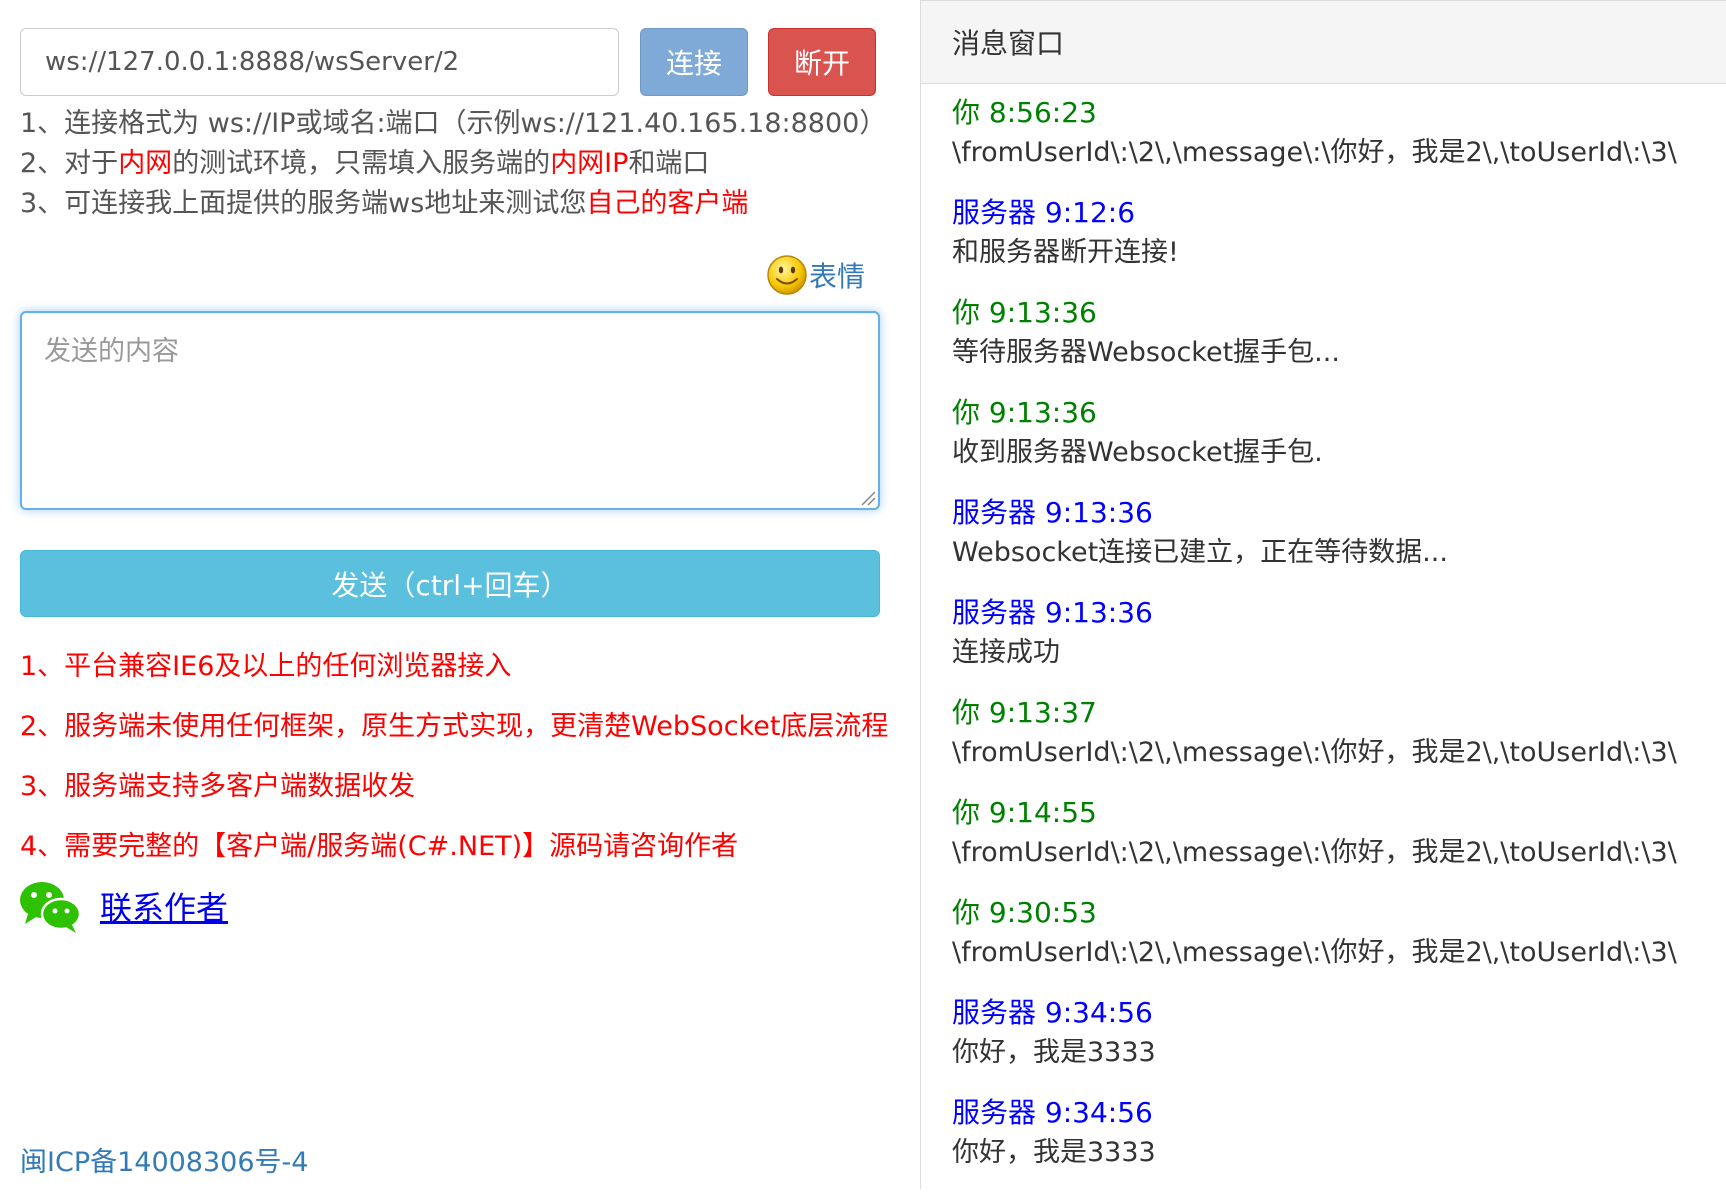 Image resolution: width=1726 pixels, height=1194 pixels. Describe the element at coordinates (837, 276) in the screenshot. I see `emoji-label: 表情` at that location.